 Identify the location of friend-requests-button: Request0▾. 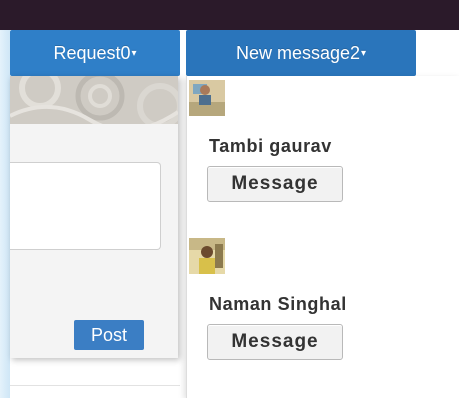
(95, 53).